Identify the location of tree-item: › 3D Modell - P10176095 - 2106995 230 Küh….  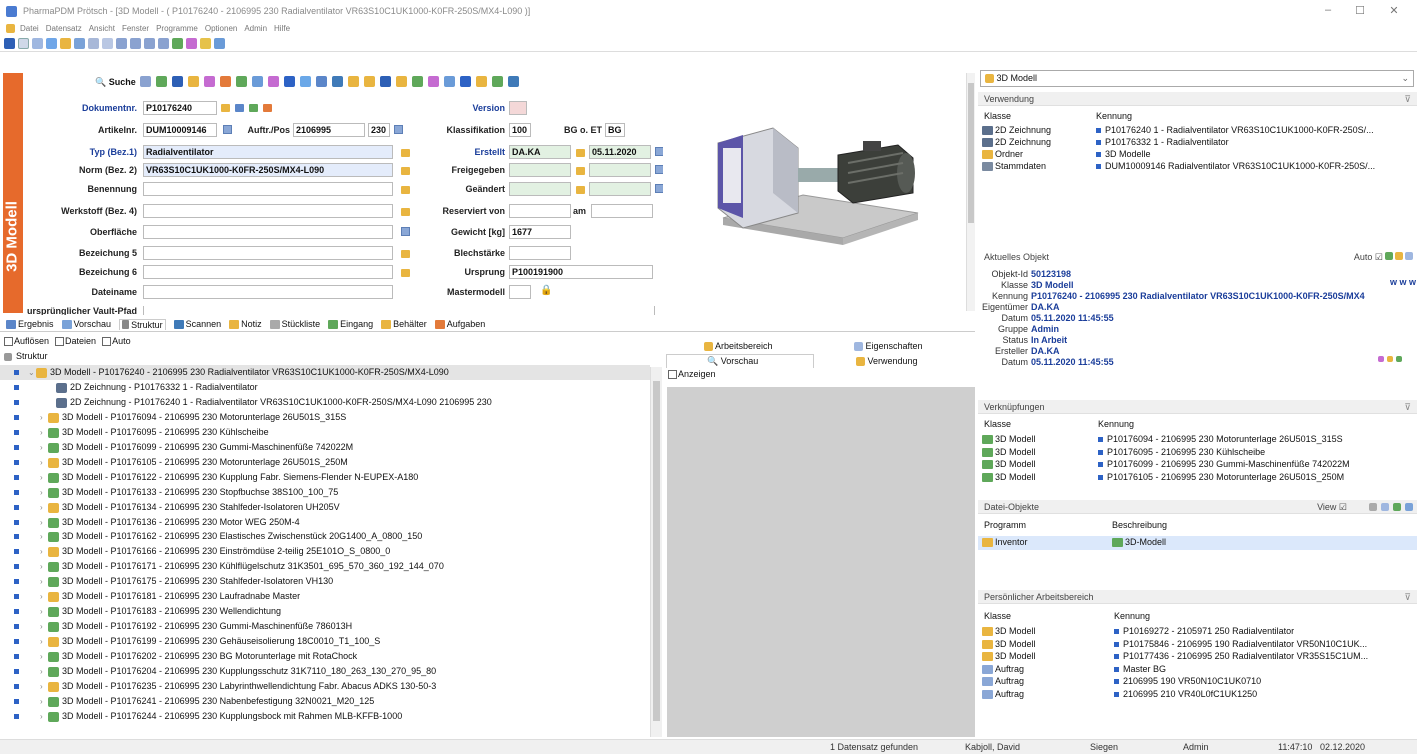
(325, 432).